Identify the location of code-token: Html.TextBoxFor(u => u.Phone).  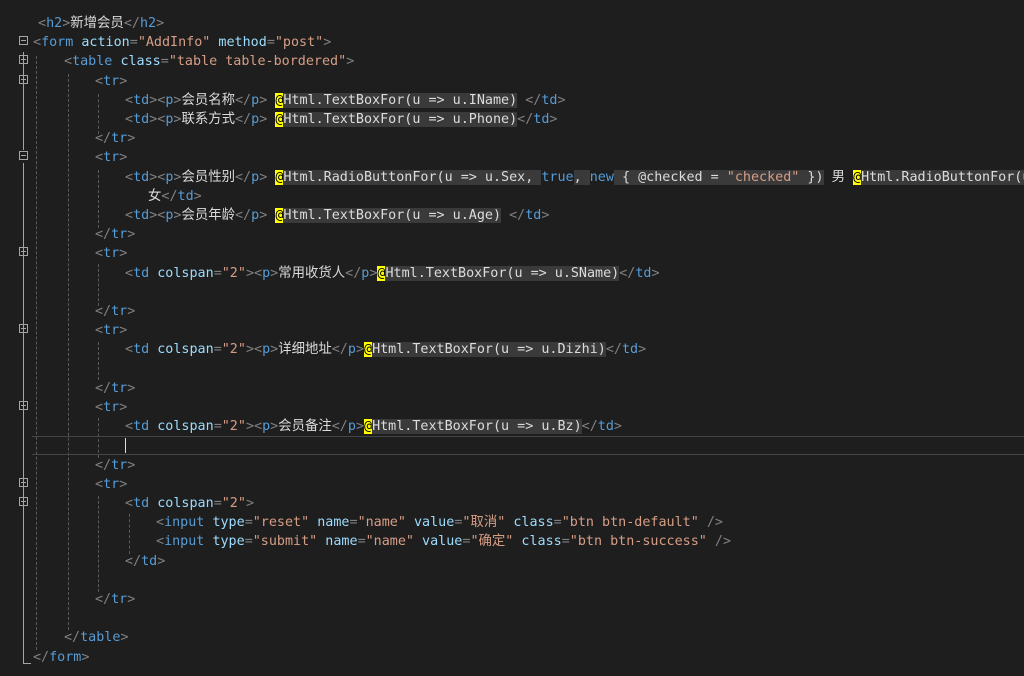
(400, 119).